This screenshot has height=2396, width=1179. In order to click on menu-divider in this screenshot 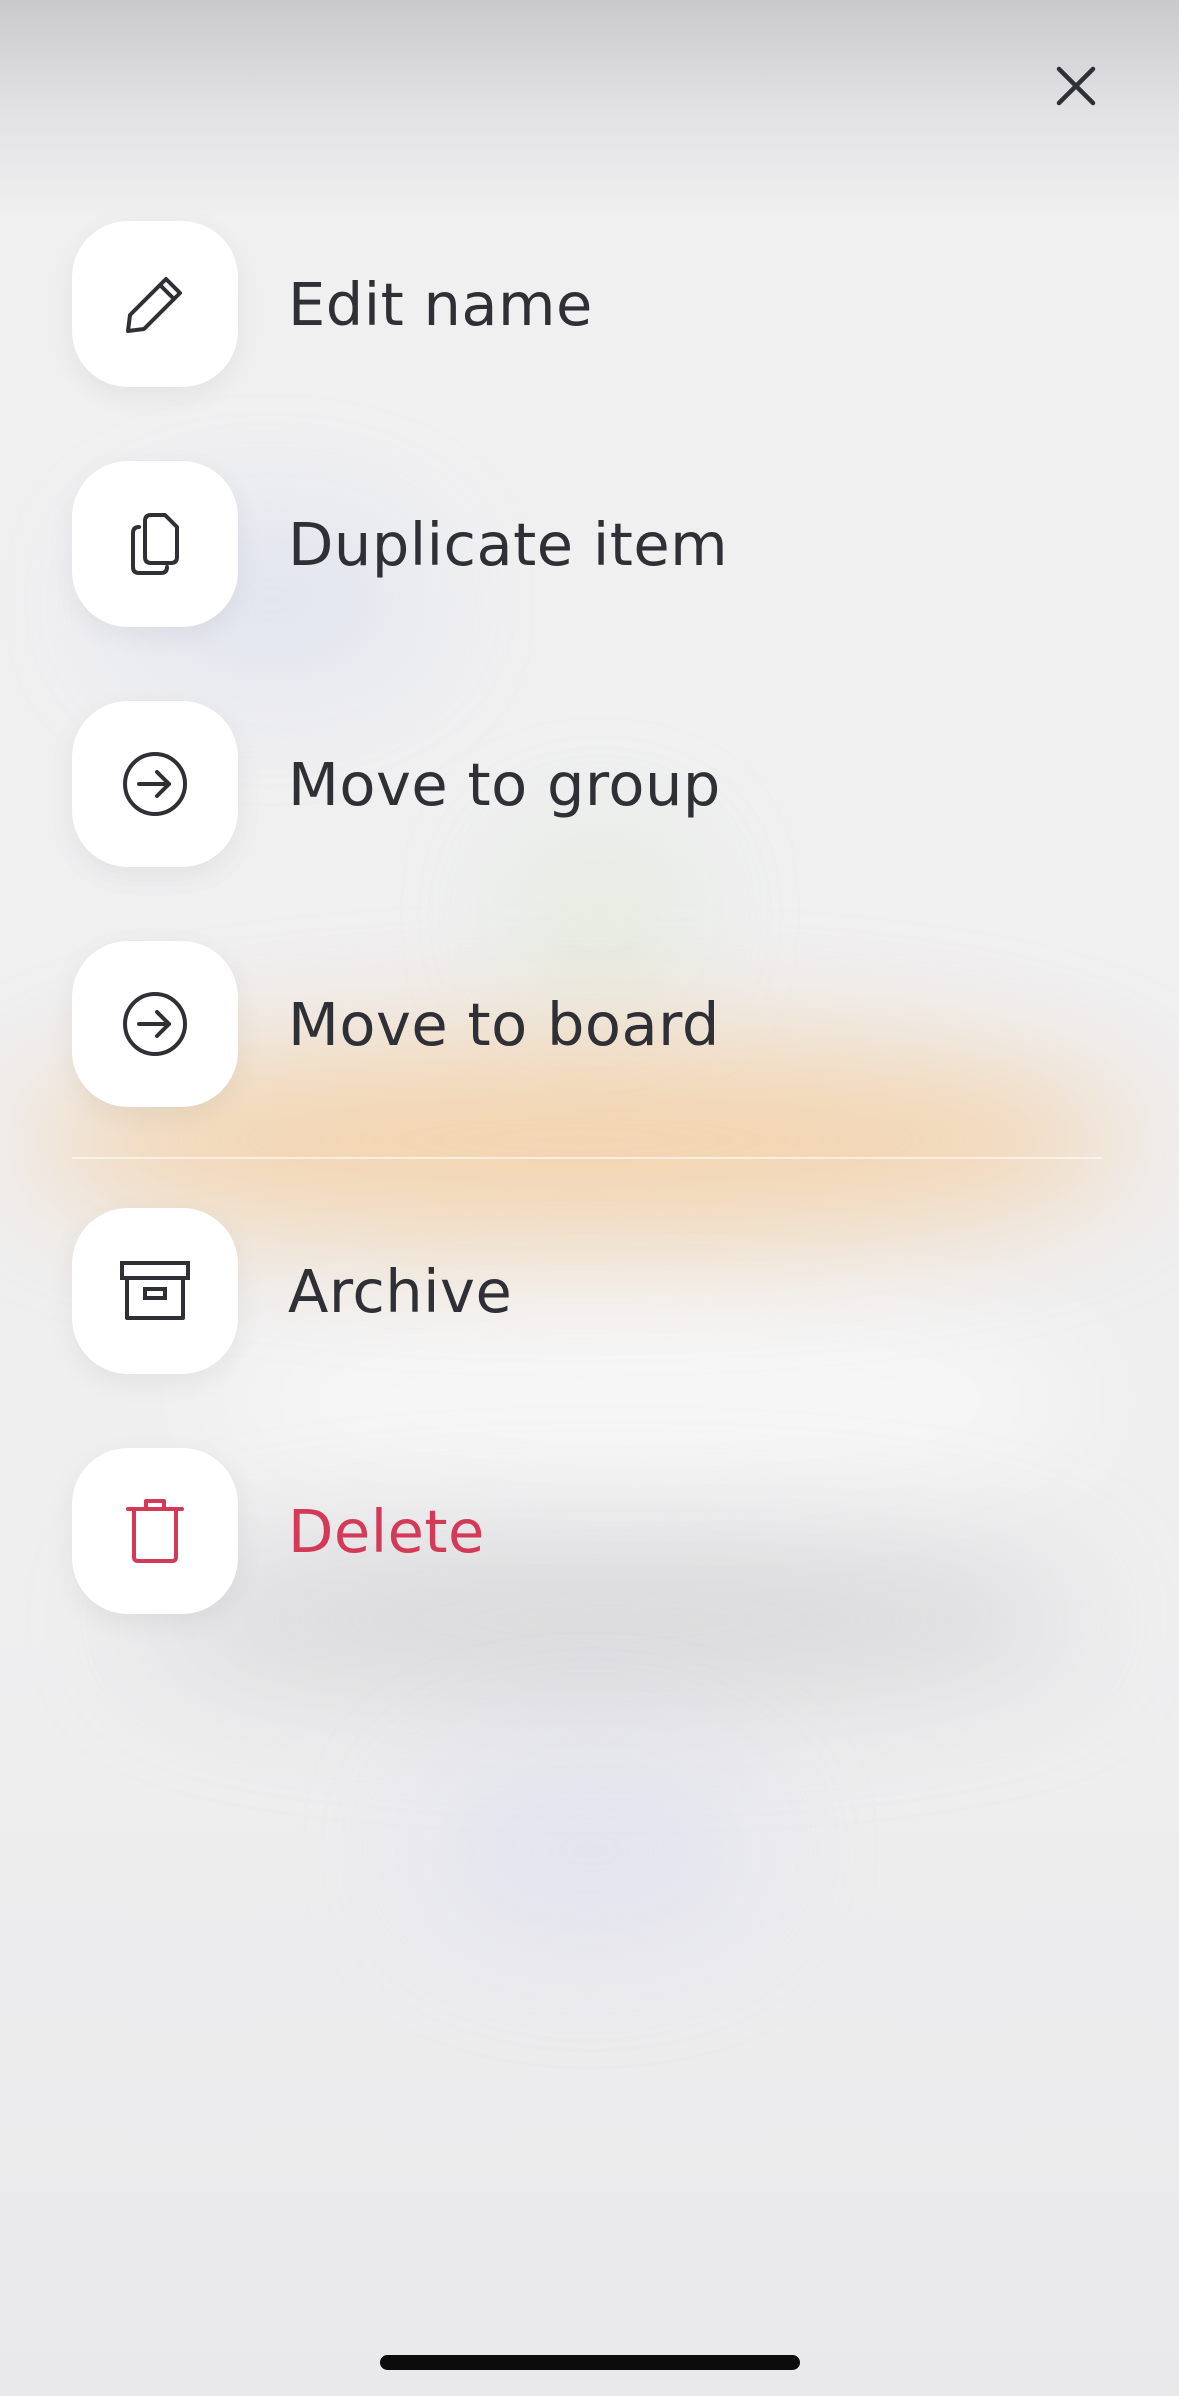, I will do `click(587, 1158)`.